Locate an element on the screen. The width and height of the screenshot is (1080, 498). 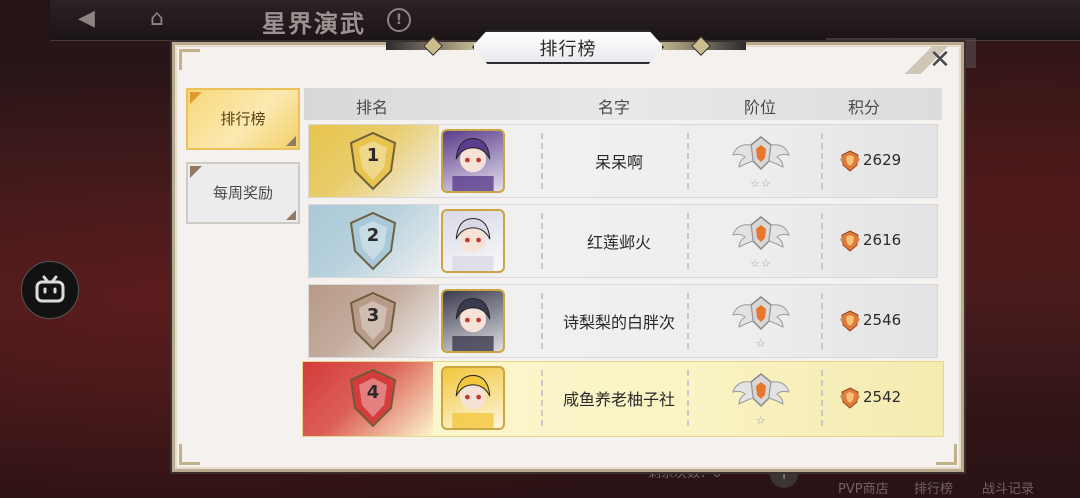
battle-log-button: 战斗记录 is located at coordinates (1008, 487).